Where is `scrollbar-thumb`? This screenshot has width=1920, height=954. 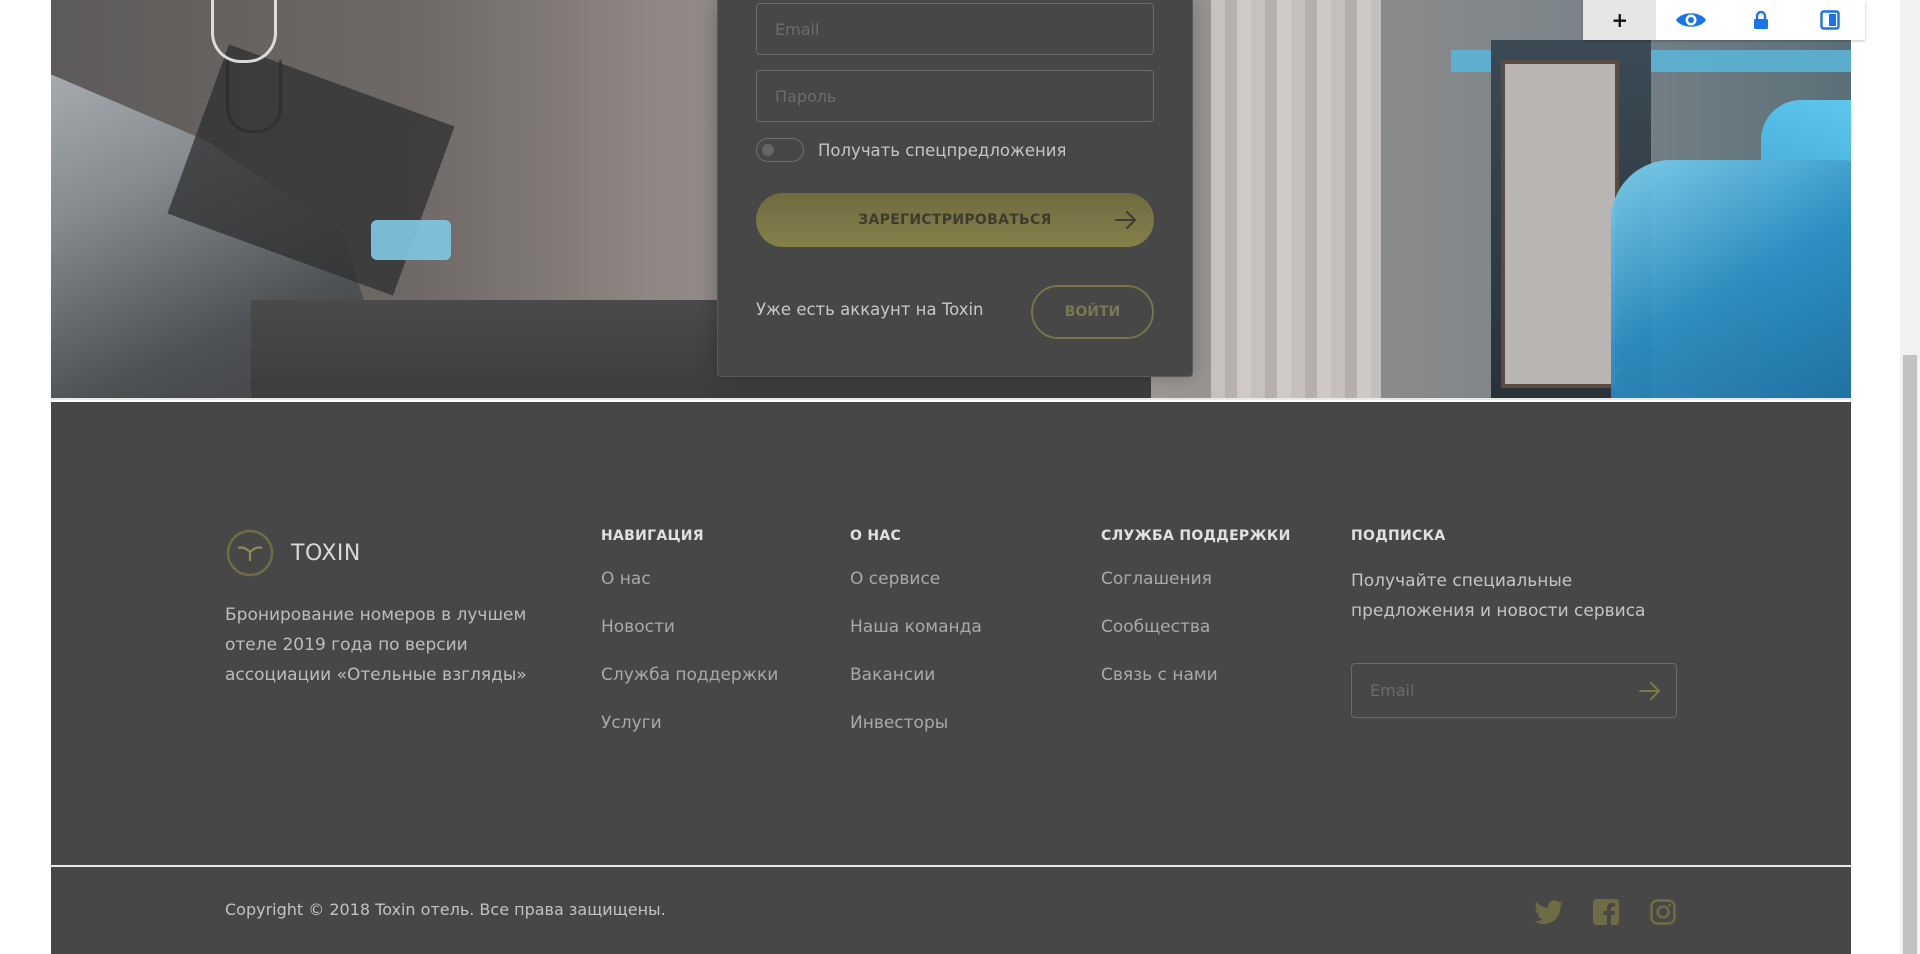 scrollbar-thumb is located at coordinates (1910, 654).